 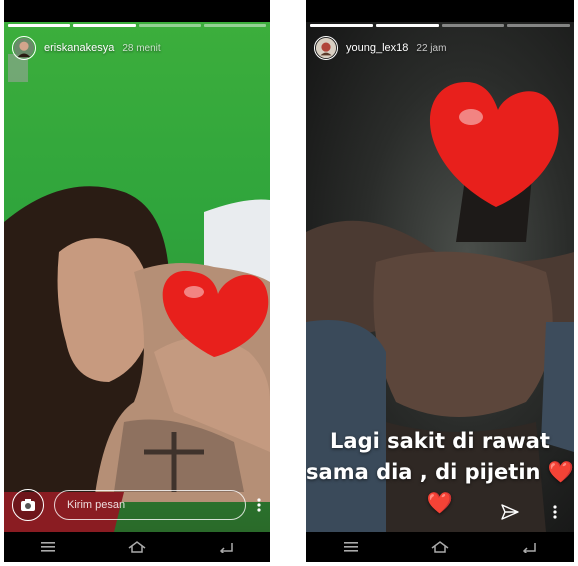 I want to click on caption-line-1: Lagi sakit di rawat, so click(x=440, y=441).